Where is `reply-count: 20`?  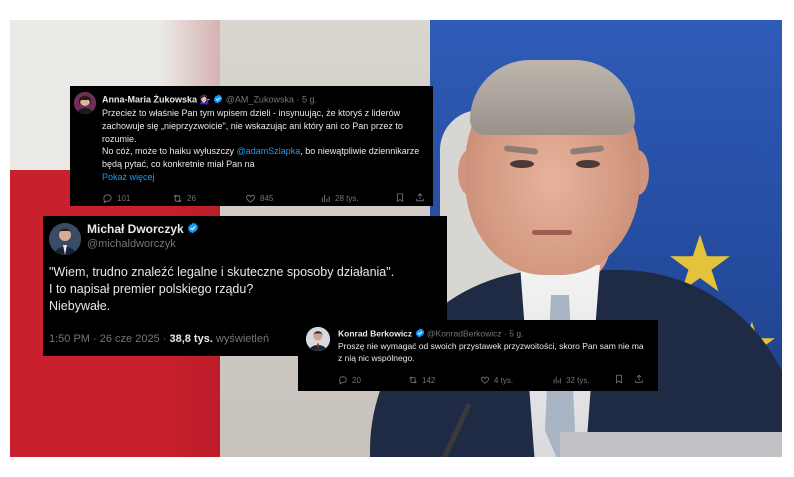
reply-count: 20 is located at coordinates (356, 380).